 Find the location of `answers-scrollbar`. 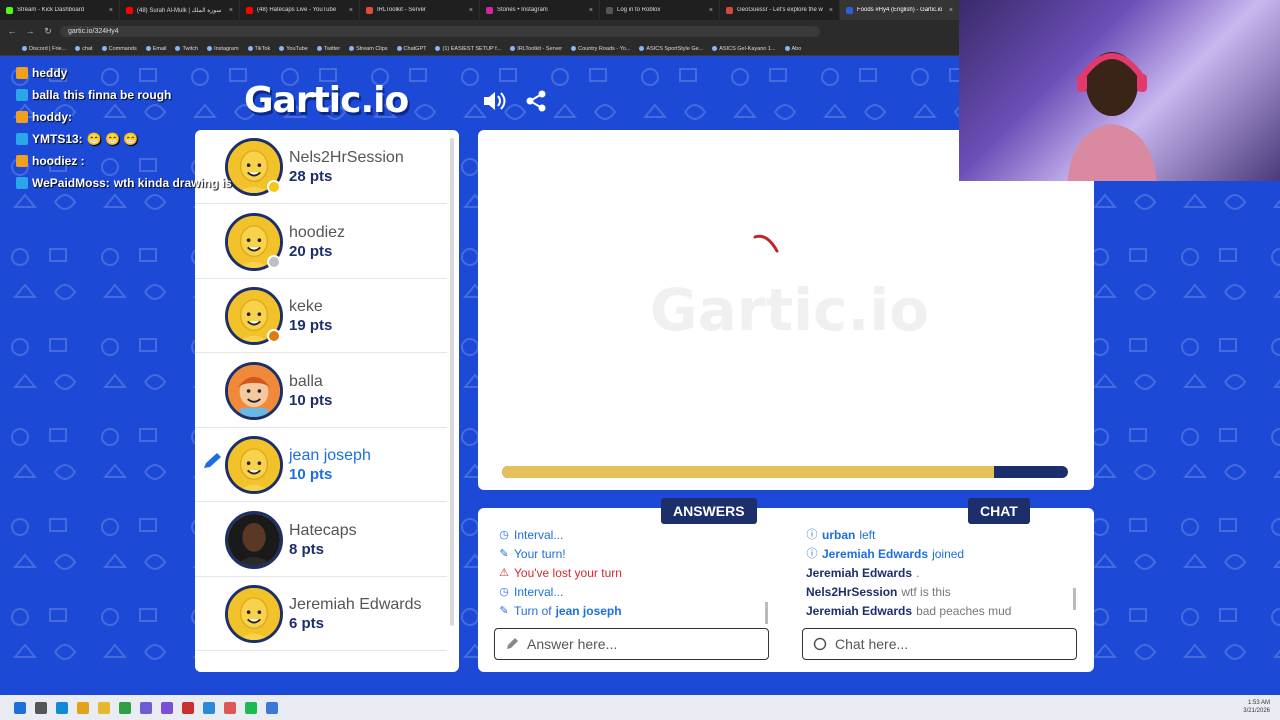

answers-scrollbar is located at coordinates (766, 613).